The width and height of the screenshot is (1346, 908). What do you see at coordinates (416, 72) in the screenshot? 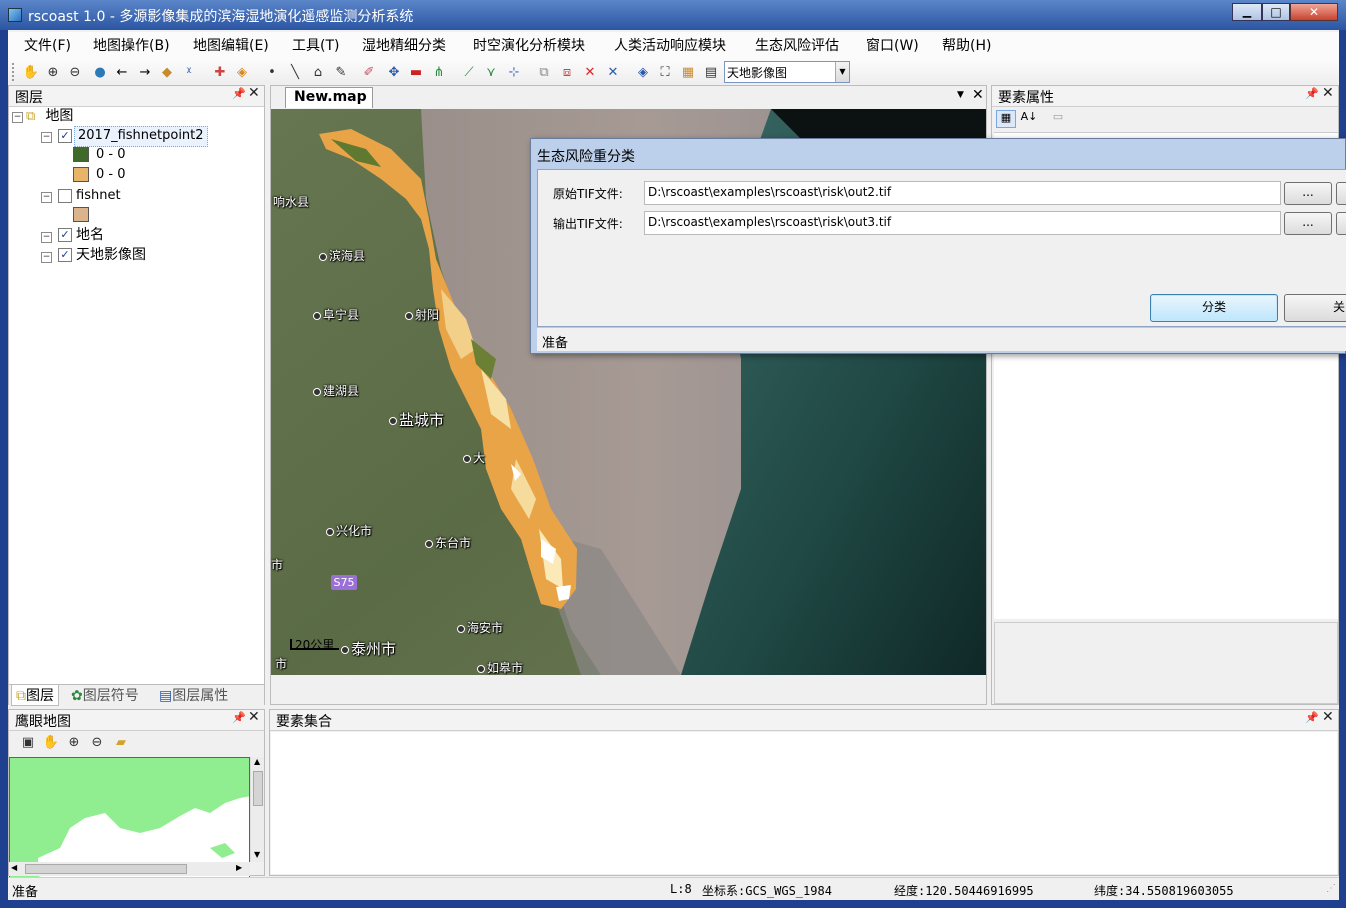
I see `delete-icon: ▬` at bounding box center [416, 72].